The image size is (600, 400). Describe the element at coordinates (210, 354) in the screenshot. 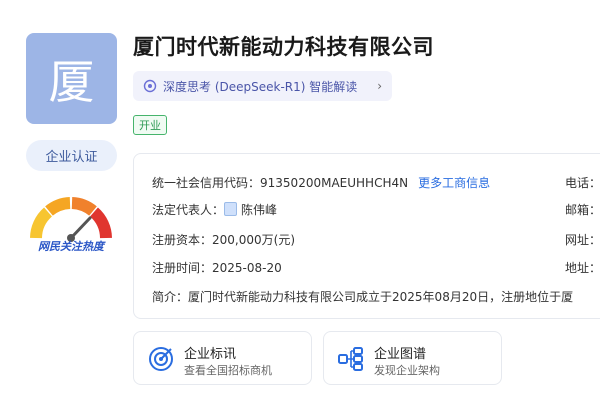

I see `bid-info-title: 企业标讯` at that location.